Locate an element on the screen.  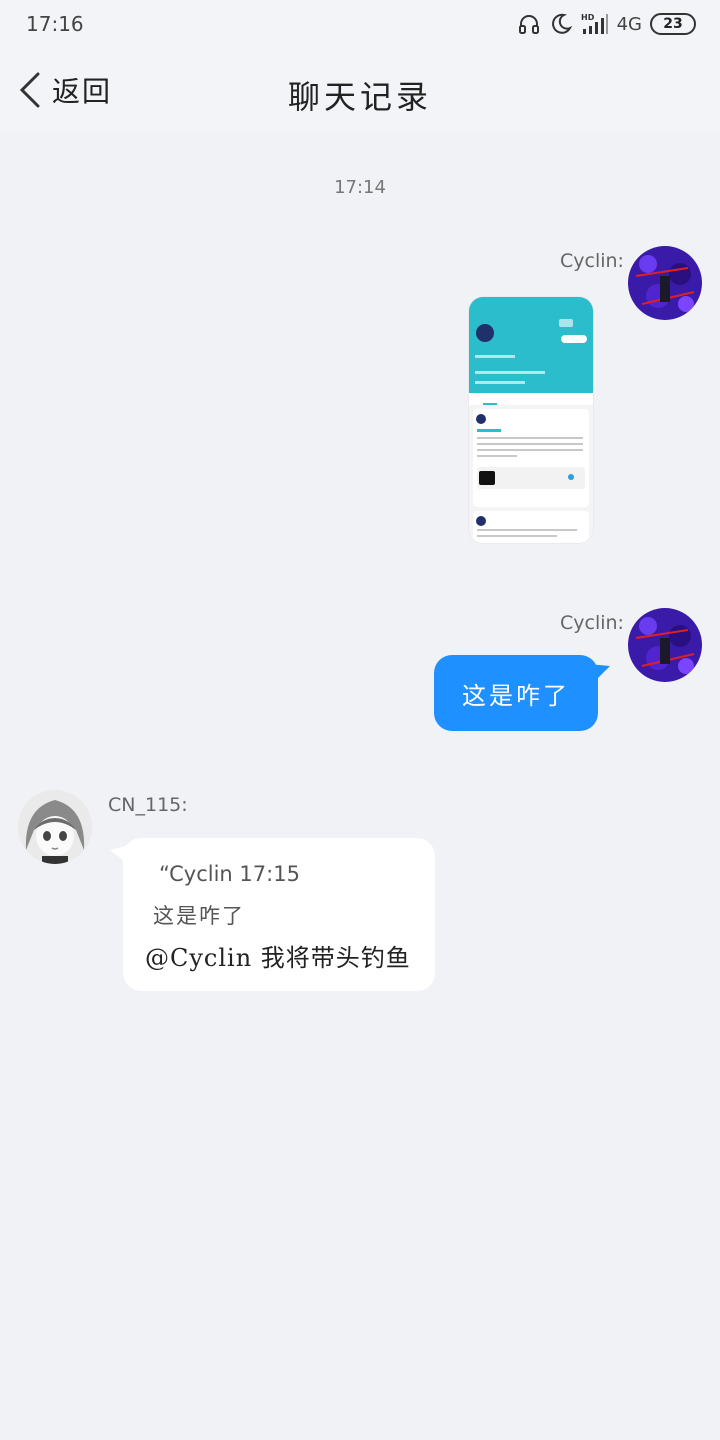
svg-text: HD is located at coordinates (588, 17).